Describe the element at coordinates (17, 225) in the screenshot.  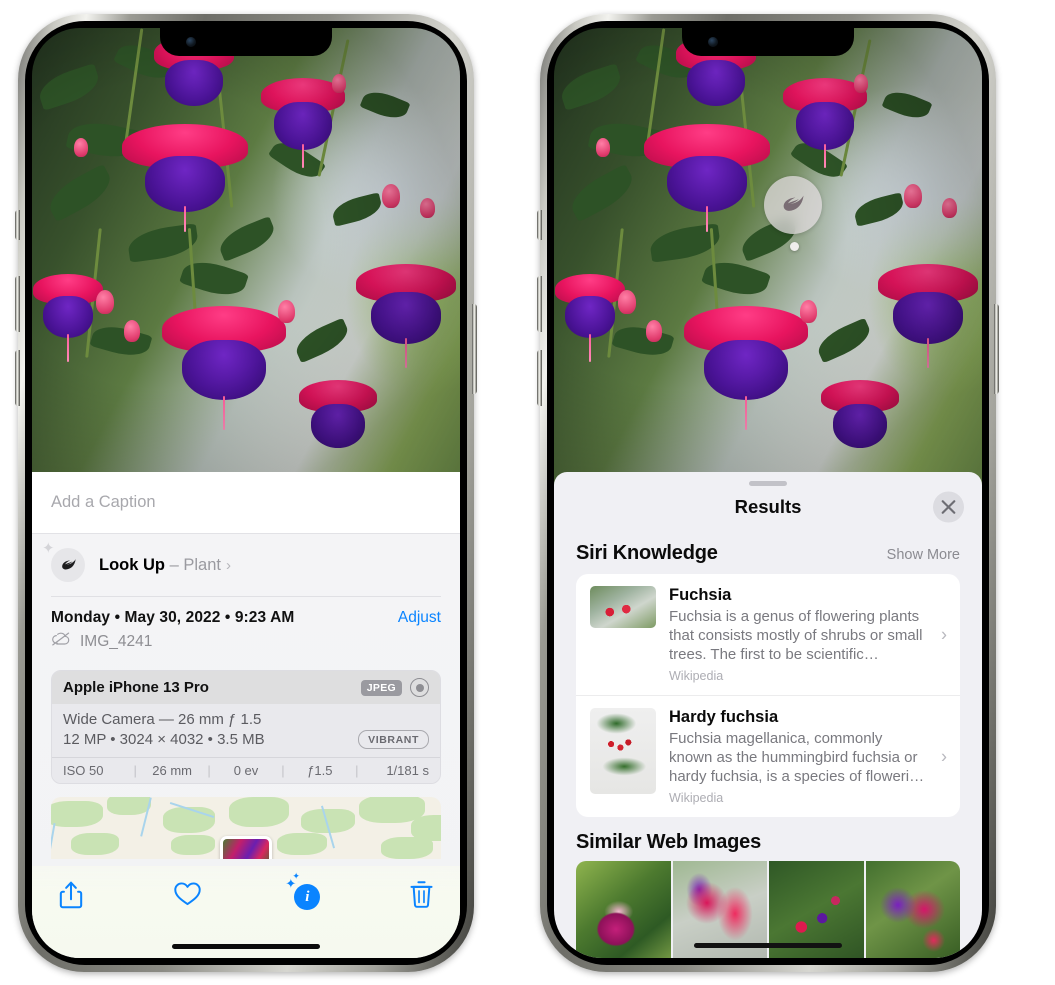
I see `mute-switch-left` at that location.